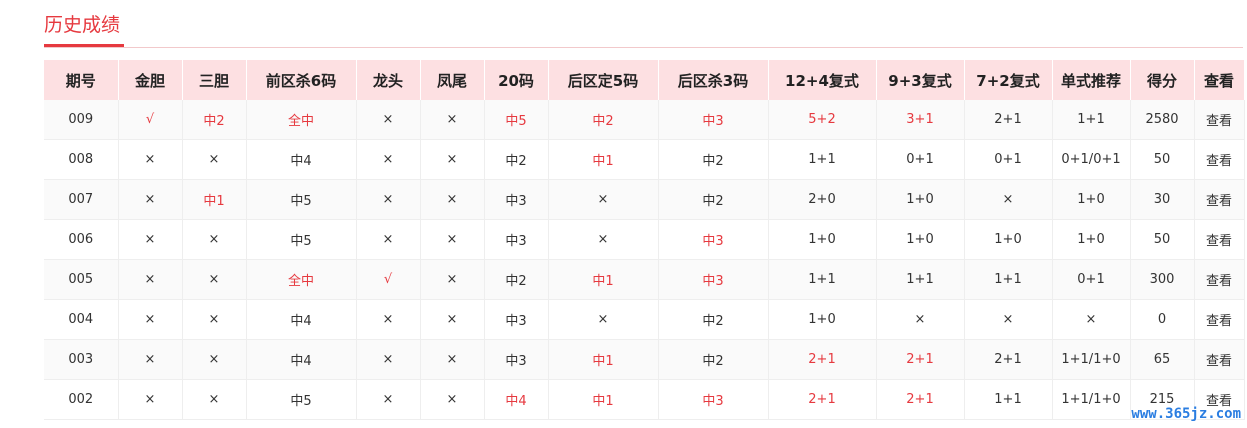  Describe the element at coordinates (1091, 159) in the screenshot. I see `cell-single-recommend: 0+1/0+1` at that location.